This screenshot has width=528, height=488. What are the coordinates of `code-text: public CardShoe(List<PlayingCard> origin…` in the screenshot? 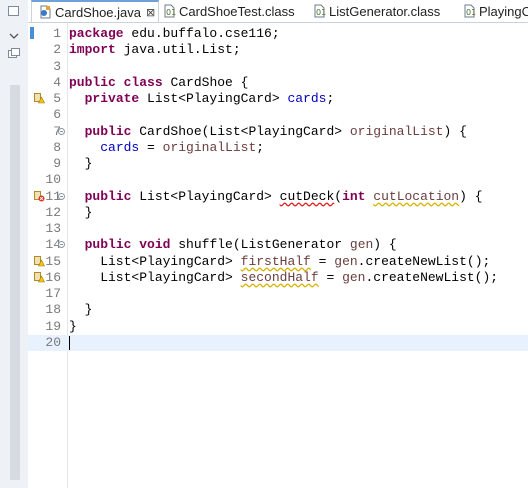 It's located at (268, 132).